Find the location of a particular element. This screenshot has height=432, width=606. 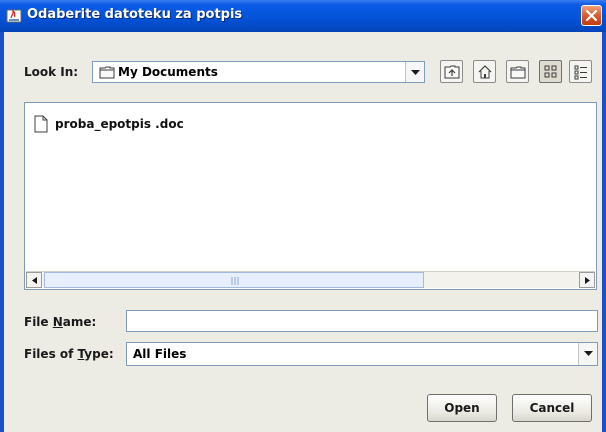

up-one-level-button is located at coordinates (451, 71).